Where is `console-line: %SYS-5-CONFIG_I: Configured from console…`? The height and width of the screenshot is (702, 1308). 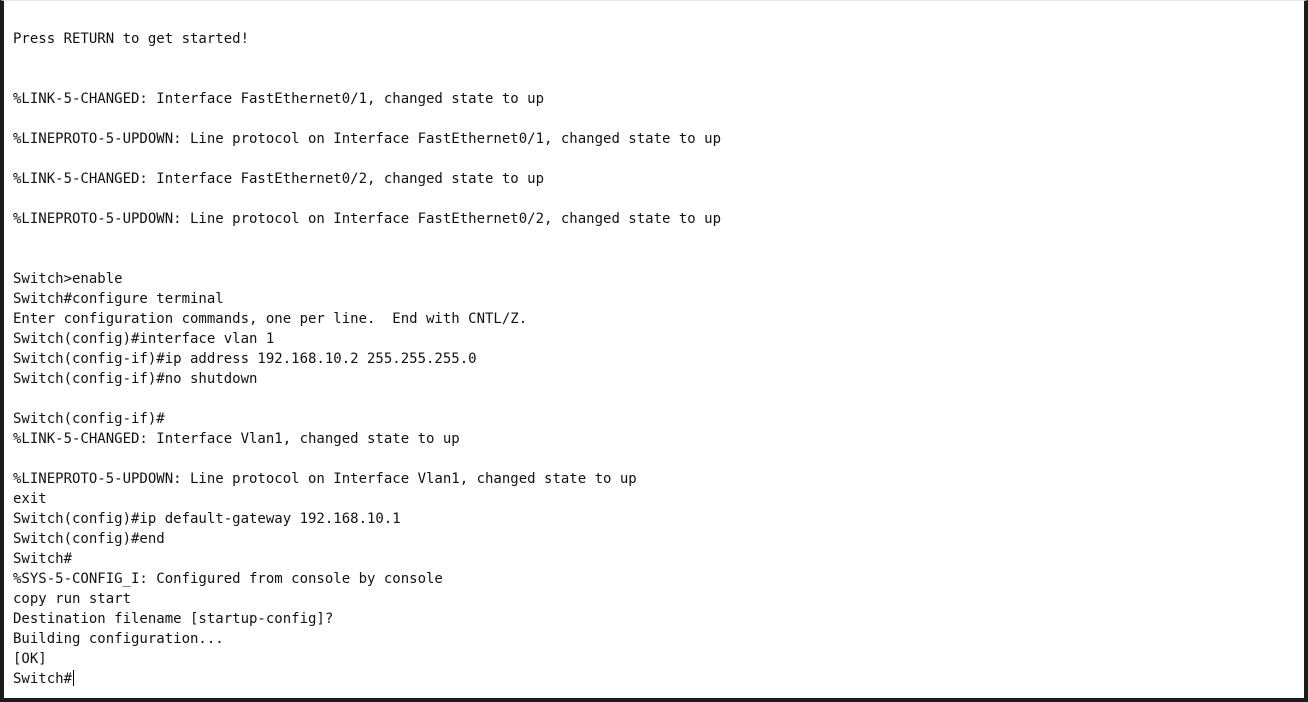 console-line: %SYS-5-CONFIG_I: Configured from console… is located at coordinates (228, 579).